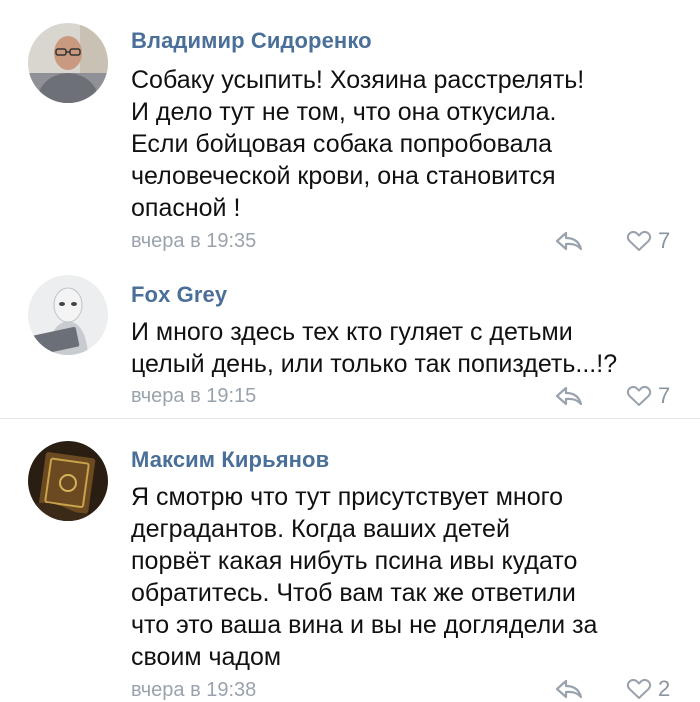 This screenshot has width=700, height=702. Describe the element at coordinates (664, 688) in the screenshot. I see `like-count: 2` at that location.